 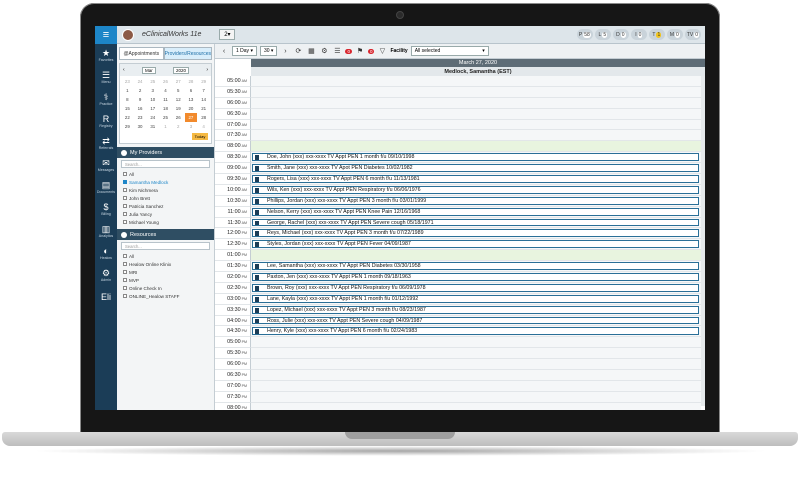 I want to click on rail-item-menu: ☰ Menu, so click(x=106, y=77).